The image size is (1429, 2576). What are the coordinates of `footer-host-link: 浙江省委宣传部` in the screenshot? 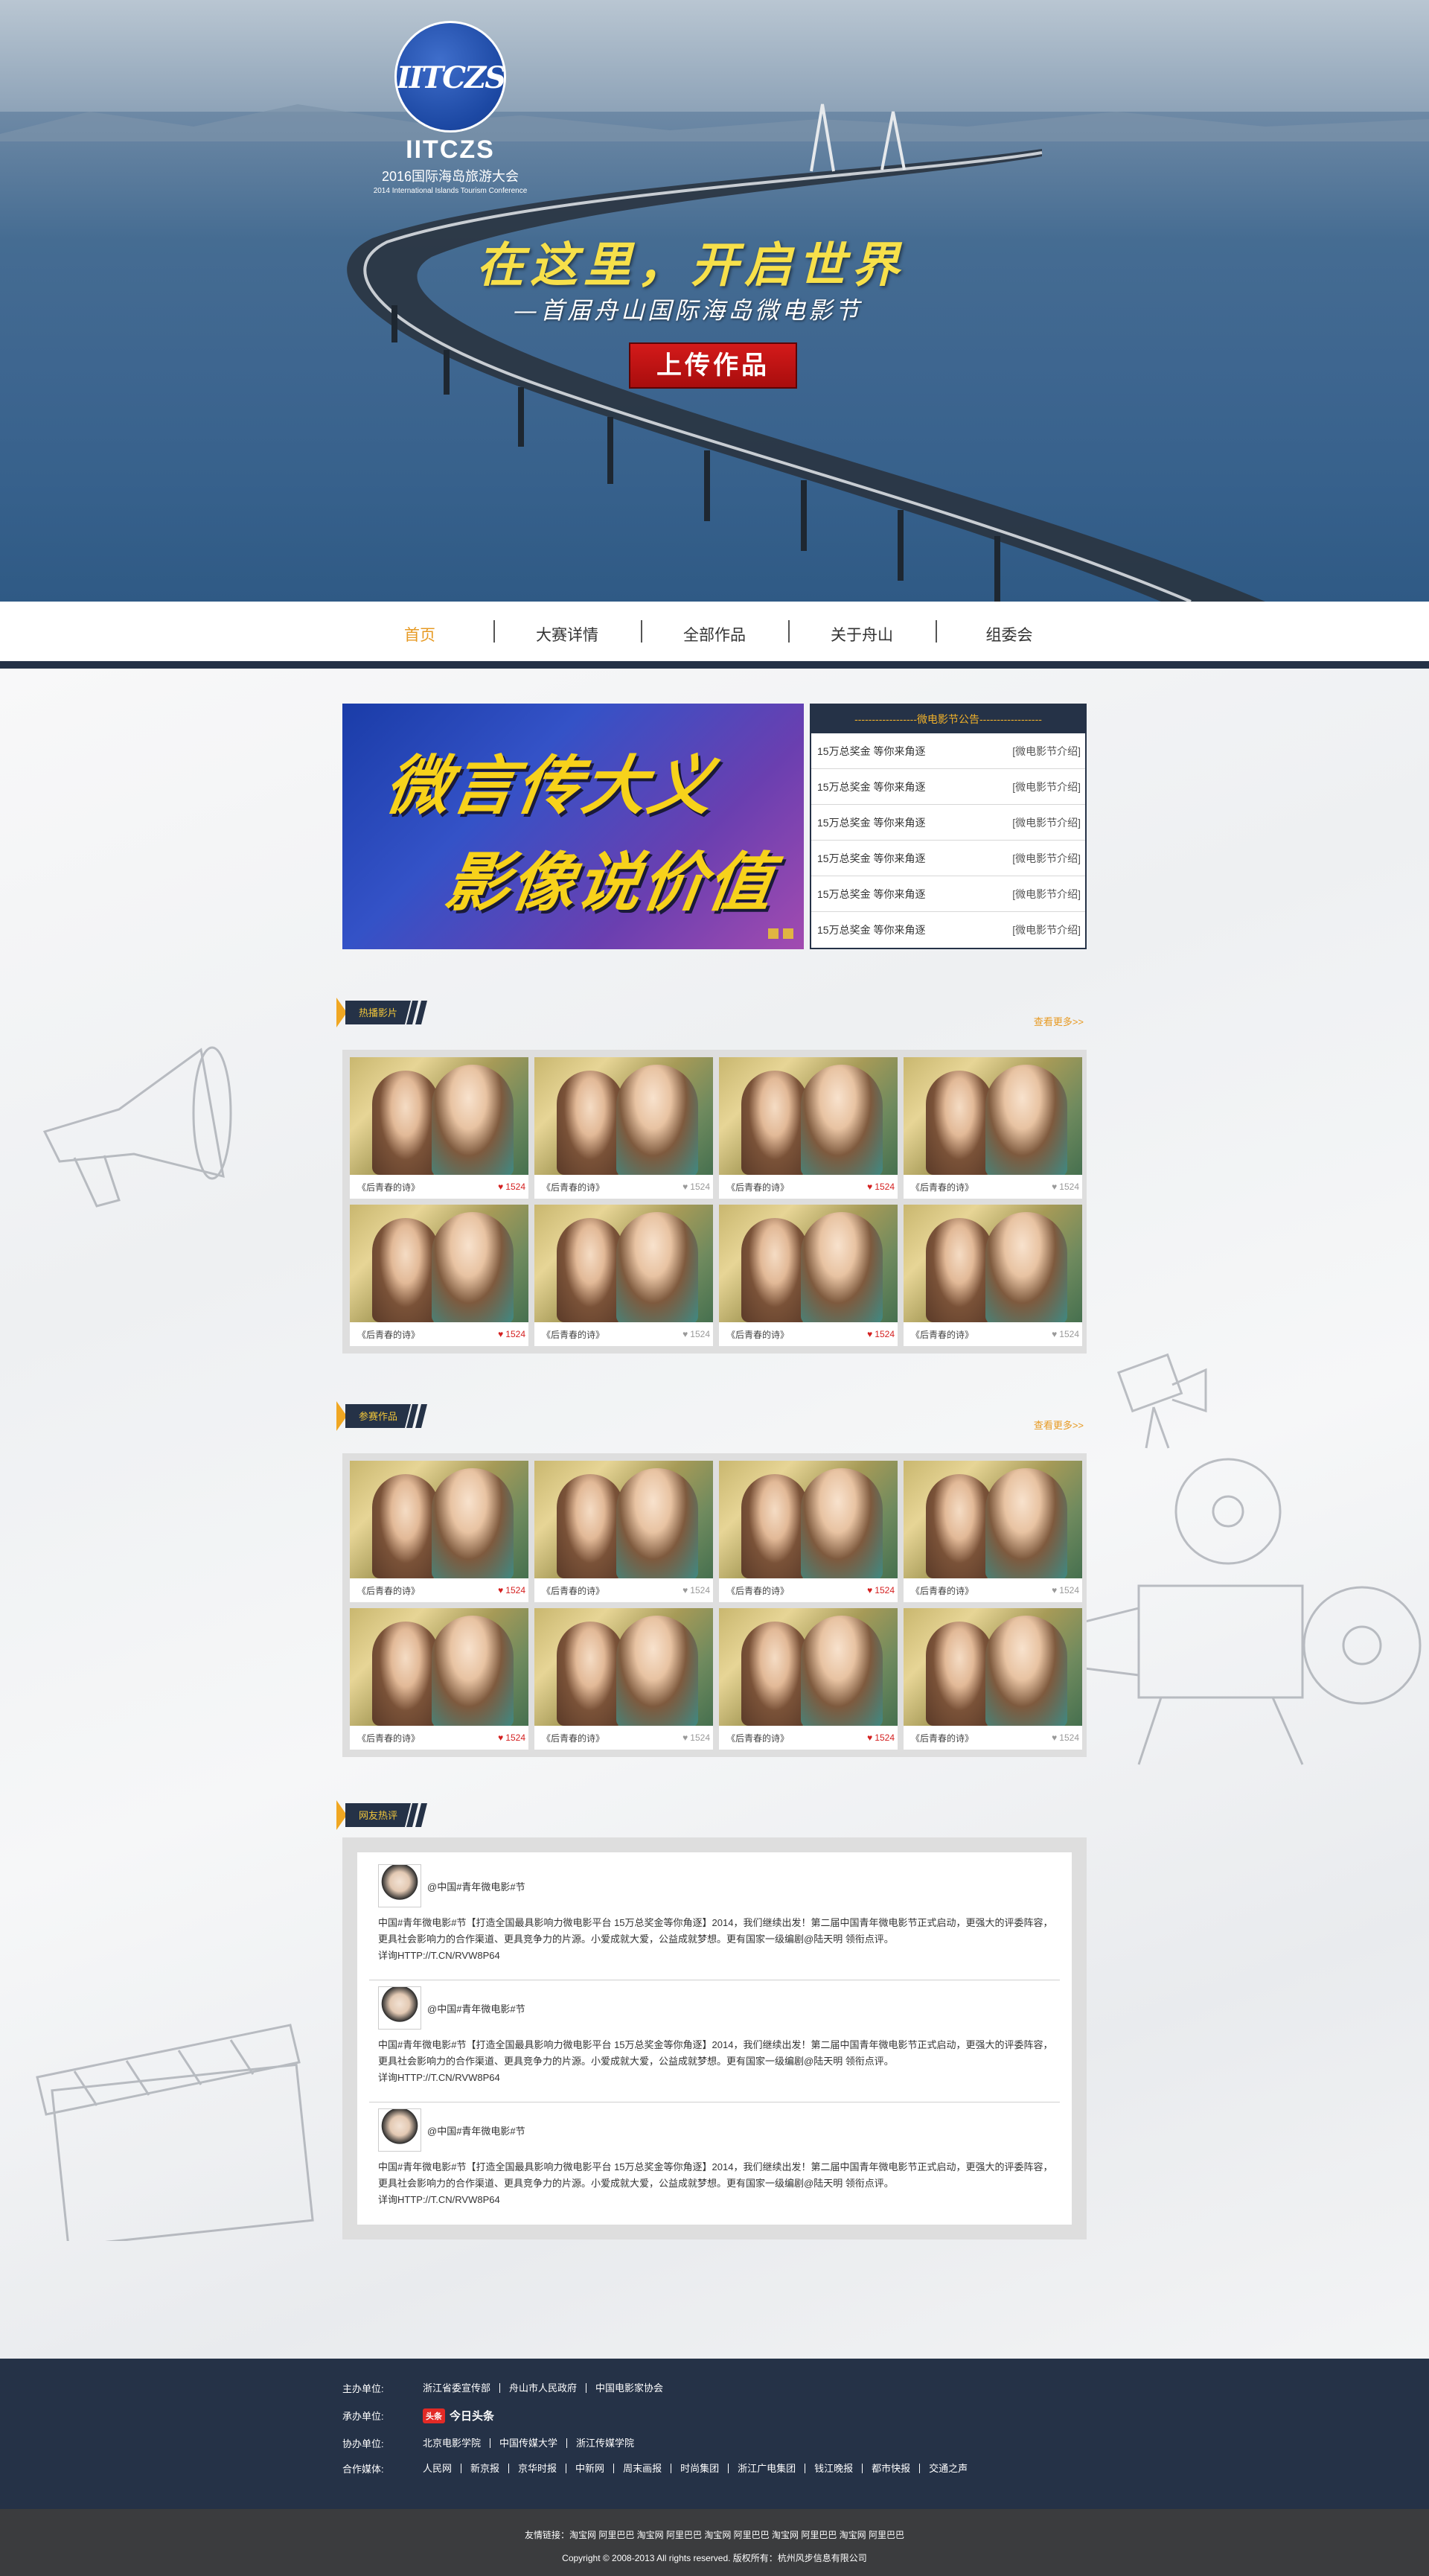 It's located at (461, 2388).